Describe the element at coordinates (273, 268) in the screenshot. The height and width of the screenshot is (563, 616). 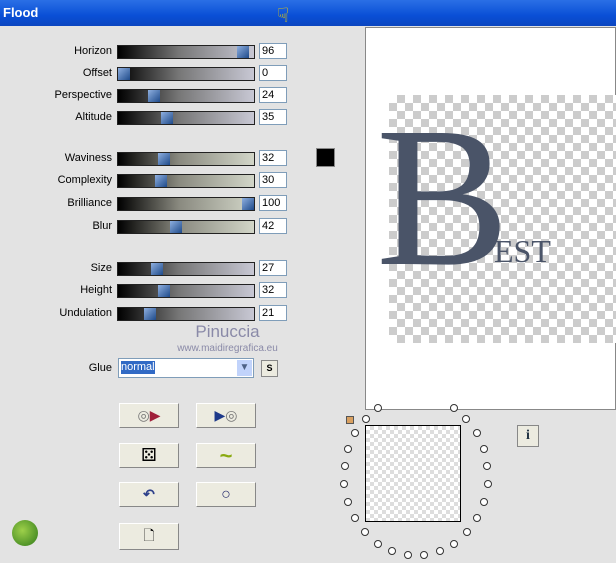
I see `param-value-input: 27` at that location.